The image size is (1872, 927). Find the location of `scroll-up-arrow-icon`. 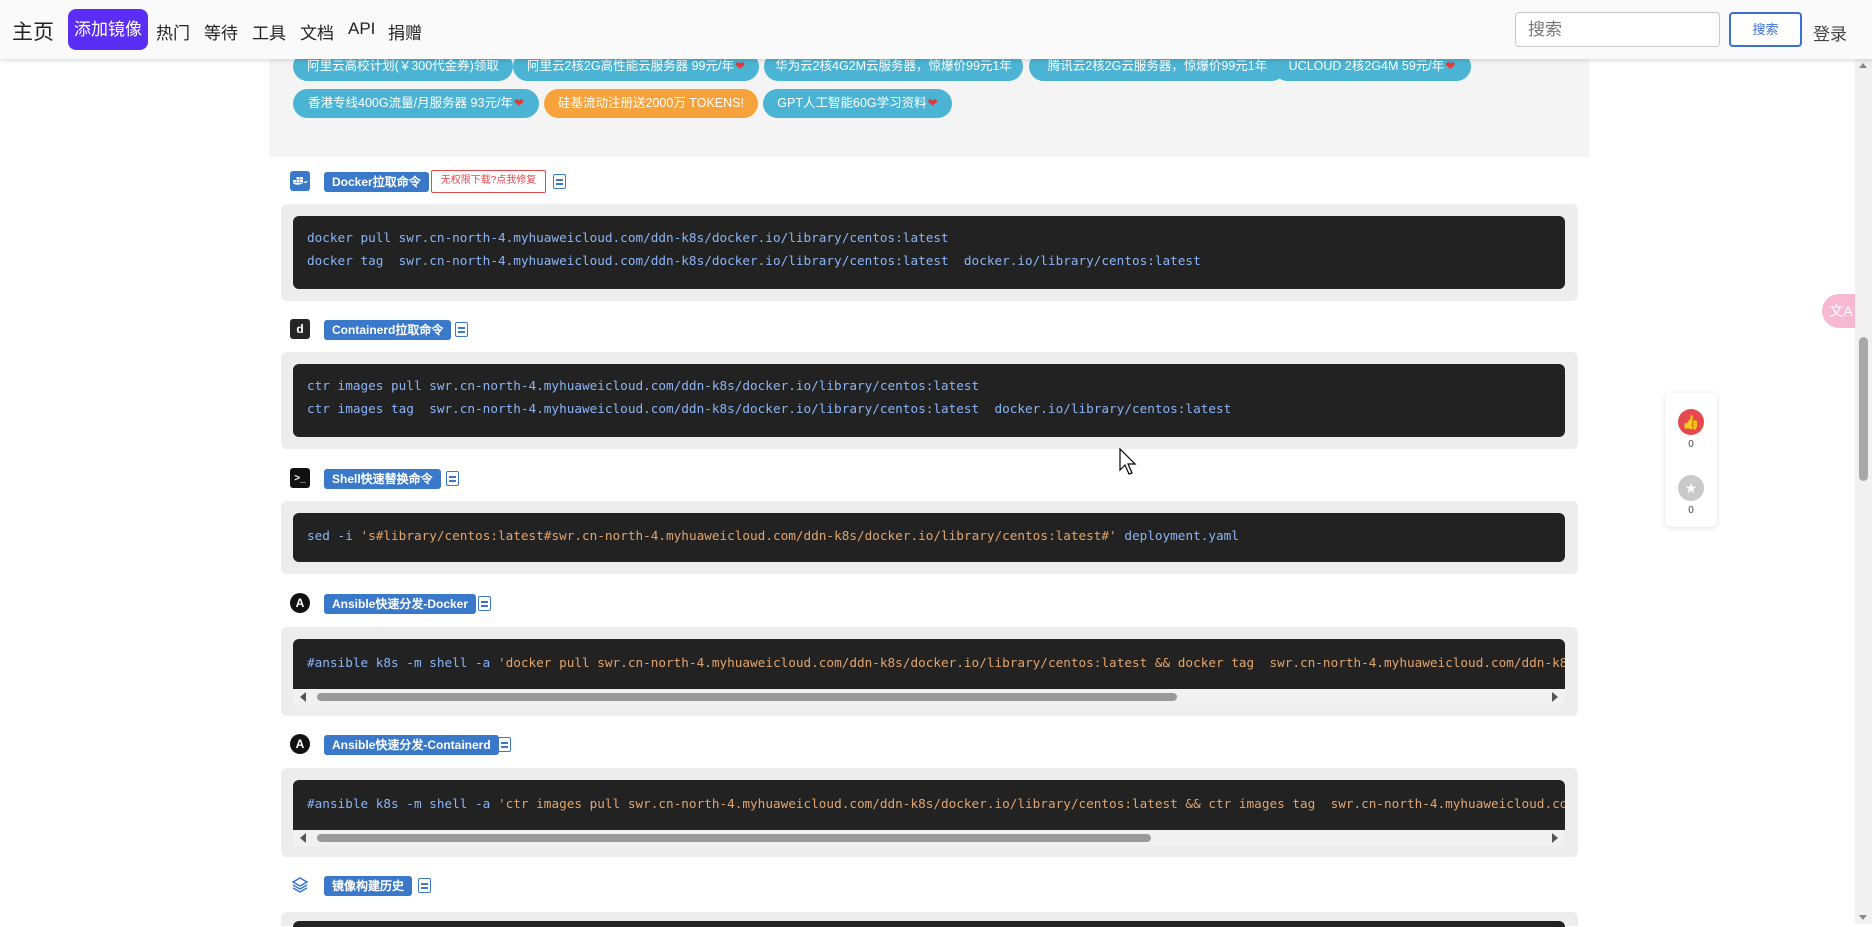

scroll-up-arrow-icon is located at coordinates (1863, 65).